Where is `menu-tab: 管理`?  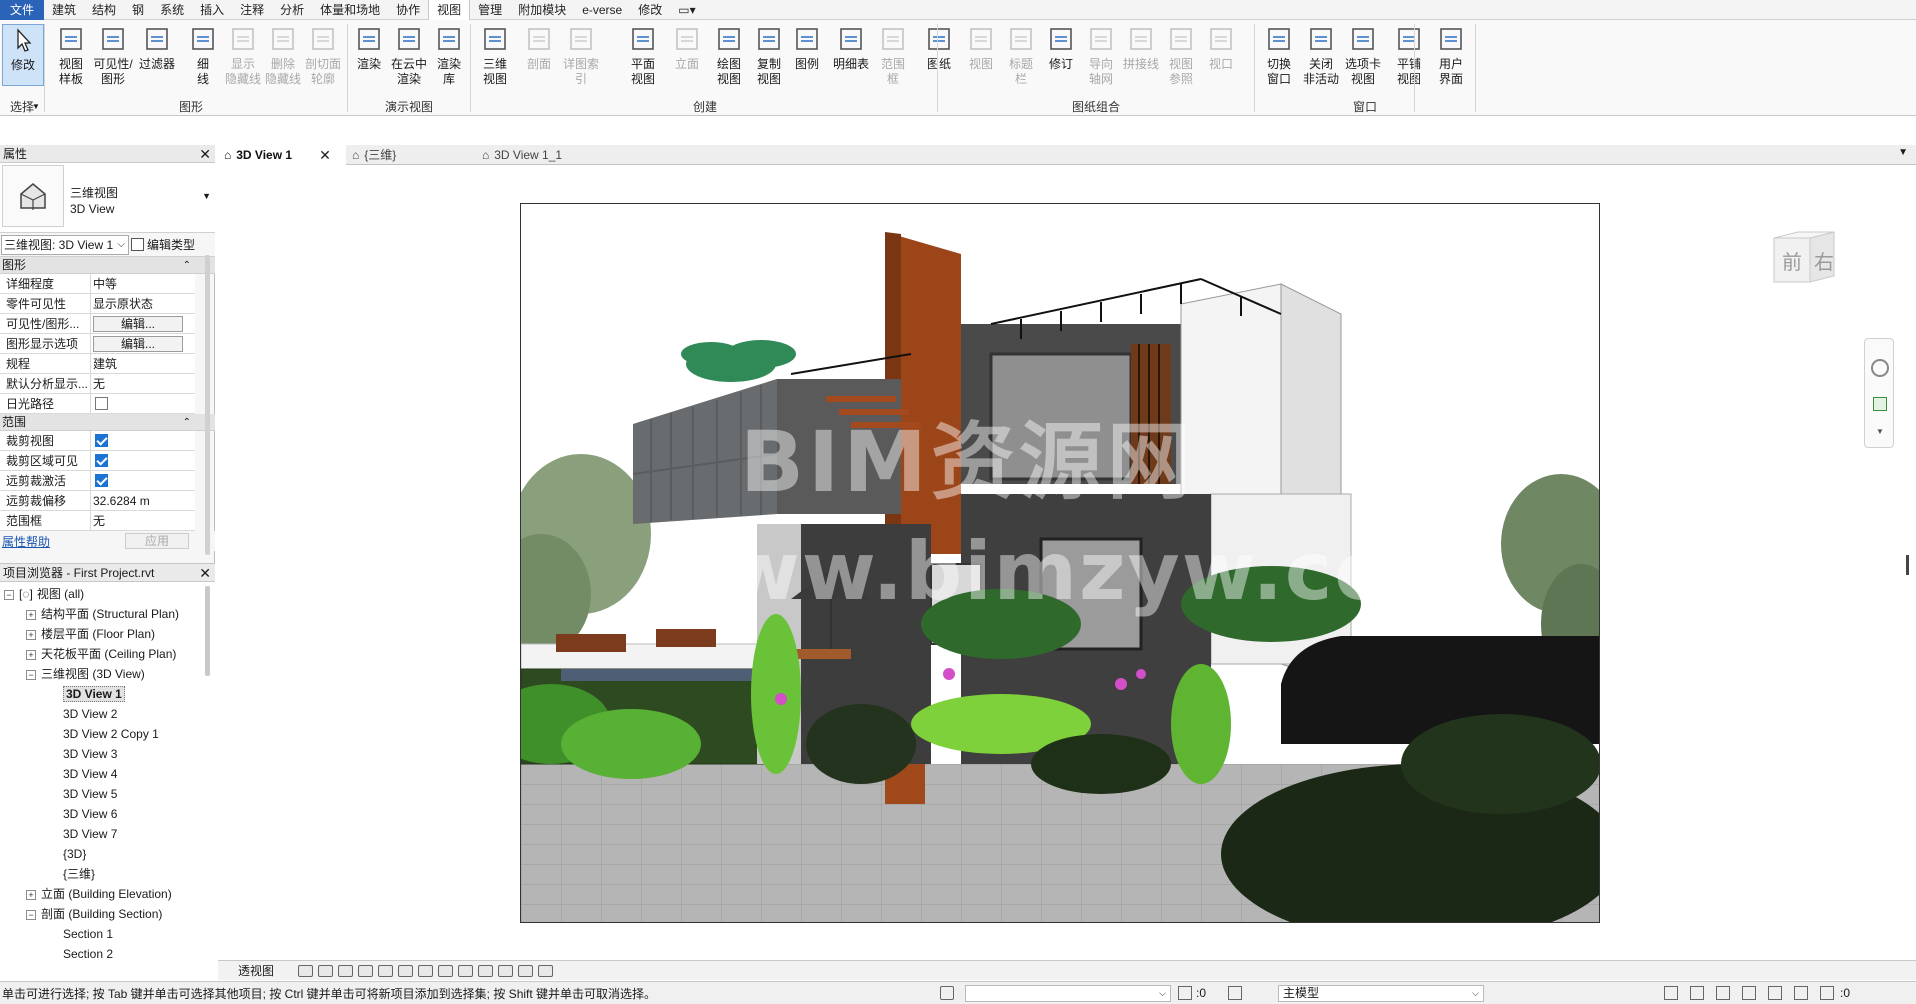 menu-tab: 管理 is located at coordinates (490, 10).